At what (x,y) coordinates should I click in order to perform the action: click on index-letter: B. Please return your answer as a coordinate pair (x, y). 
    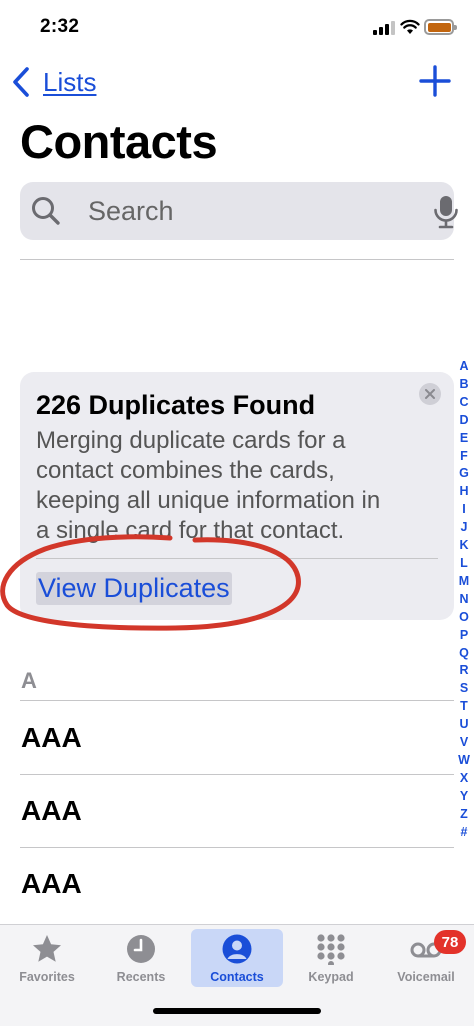
    Looking at the image, I should click on (463, 385).